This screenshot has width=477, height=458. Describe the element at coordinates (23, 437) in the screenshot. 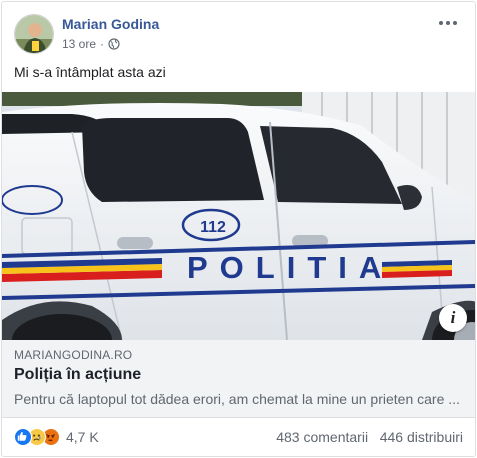

I see `like-icon` at that location.